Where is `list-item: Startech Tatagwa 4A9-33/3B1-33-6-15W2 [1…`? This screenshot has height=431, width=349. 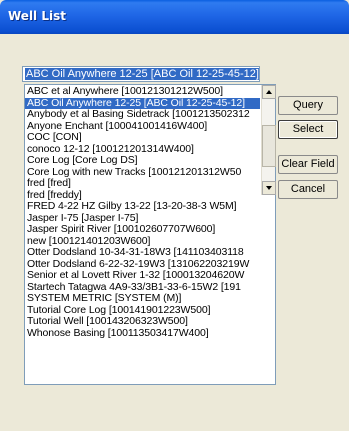 list-item: Startech Tatagwa 4A9-33/3B1-33-6-15W2 [1… is located at coordinates (142, 288).